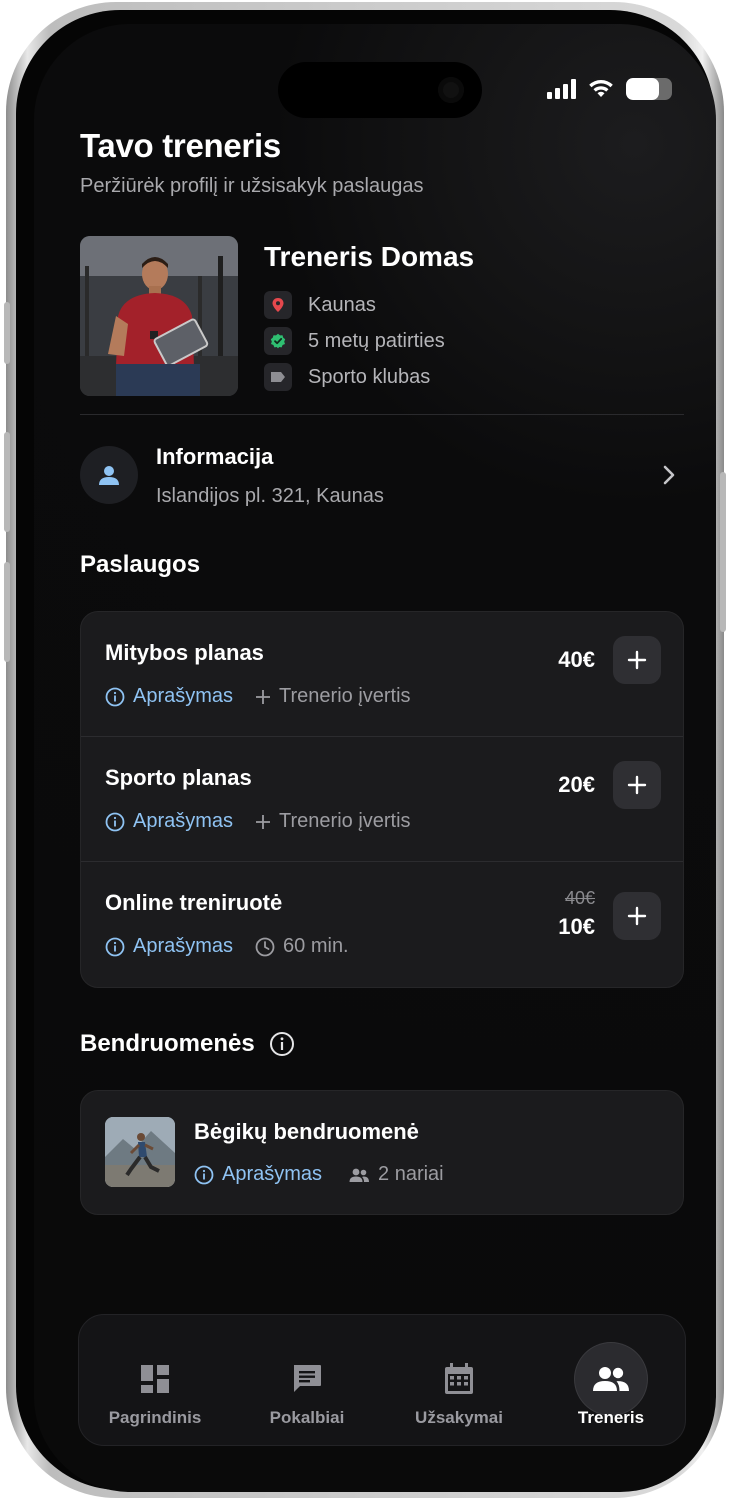  I want to click on page-subtitle: Peržiūrėk profilį ir užsisakyk paslaugas, so click(252, 186).